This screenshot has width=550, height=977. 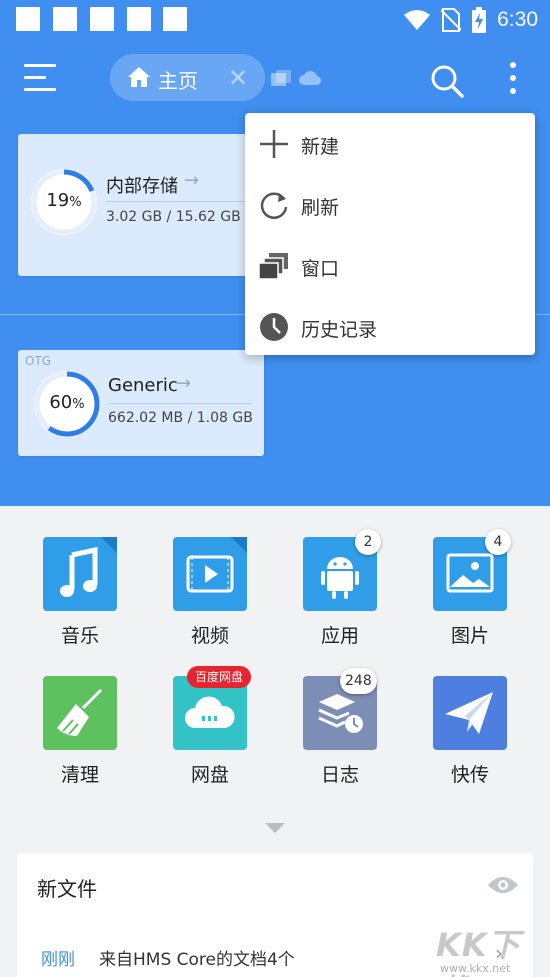 I want to click on storage-size: 662.02 MB / 1.08 GB, so click(x=180, y=418).